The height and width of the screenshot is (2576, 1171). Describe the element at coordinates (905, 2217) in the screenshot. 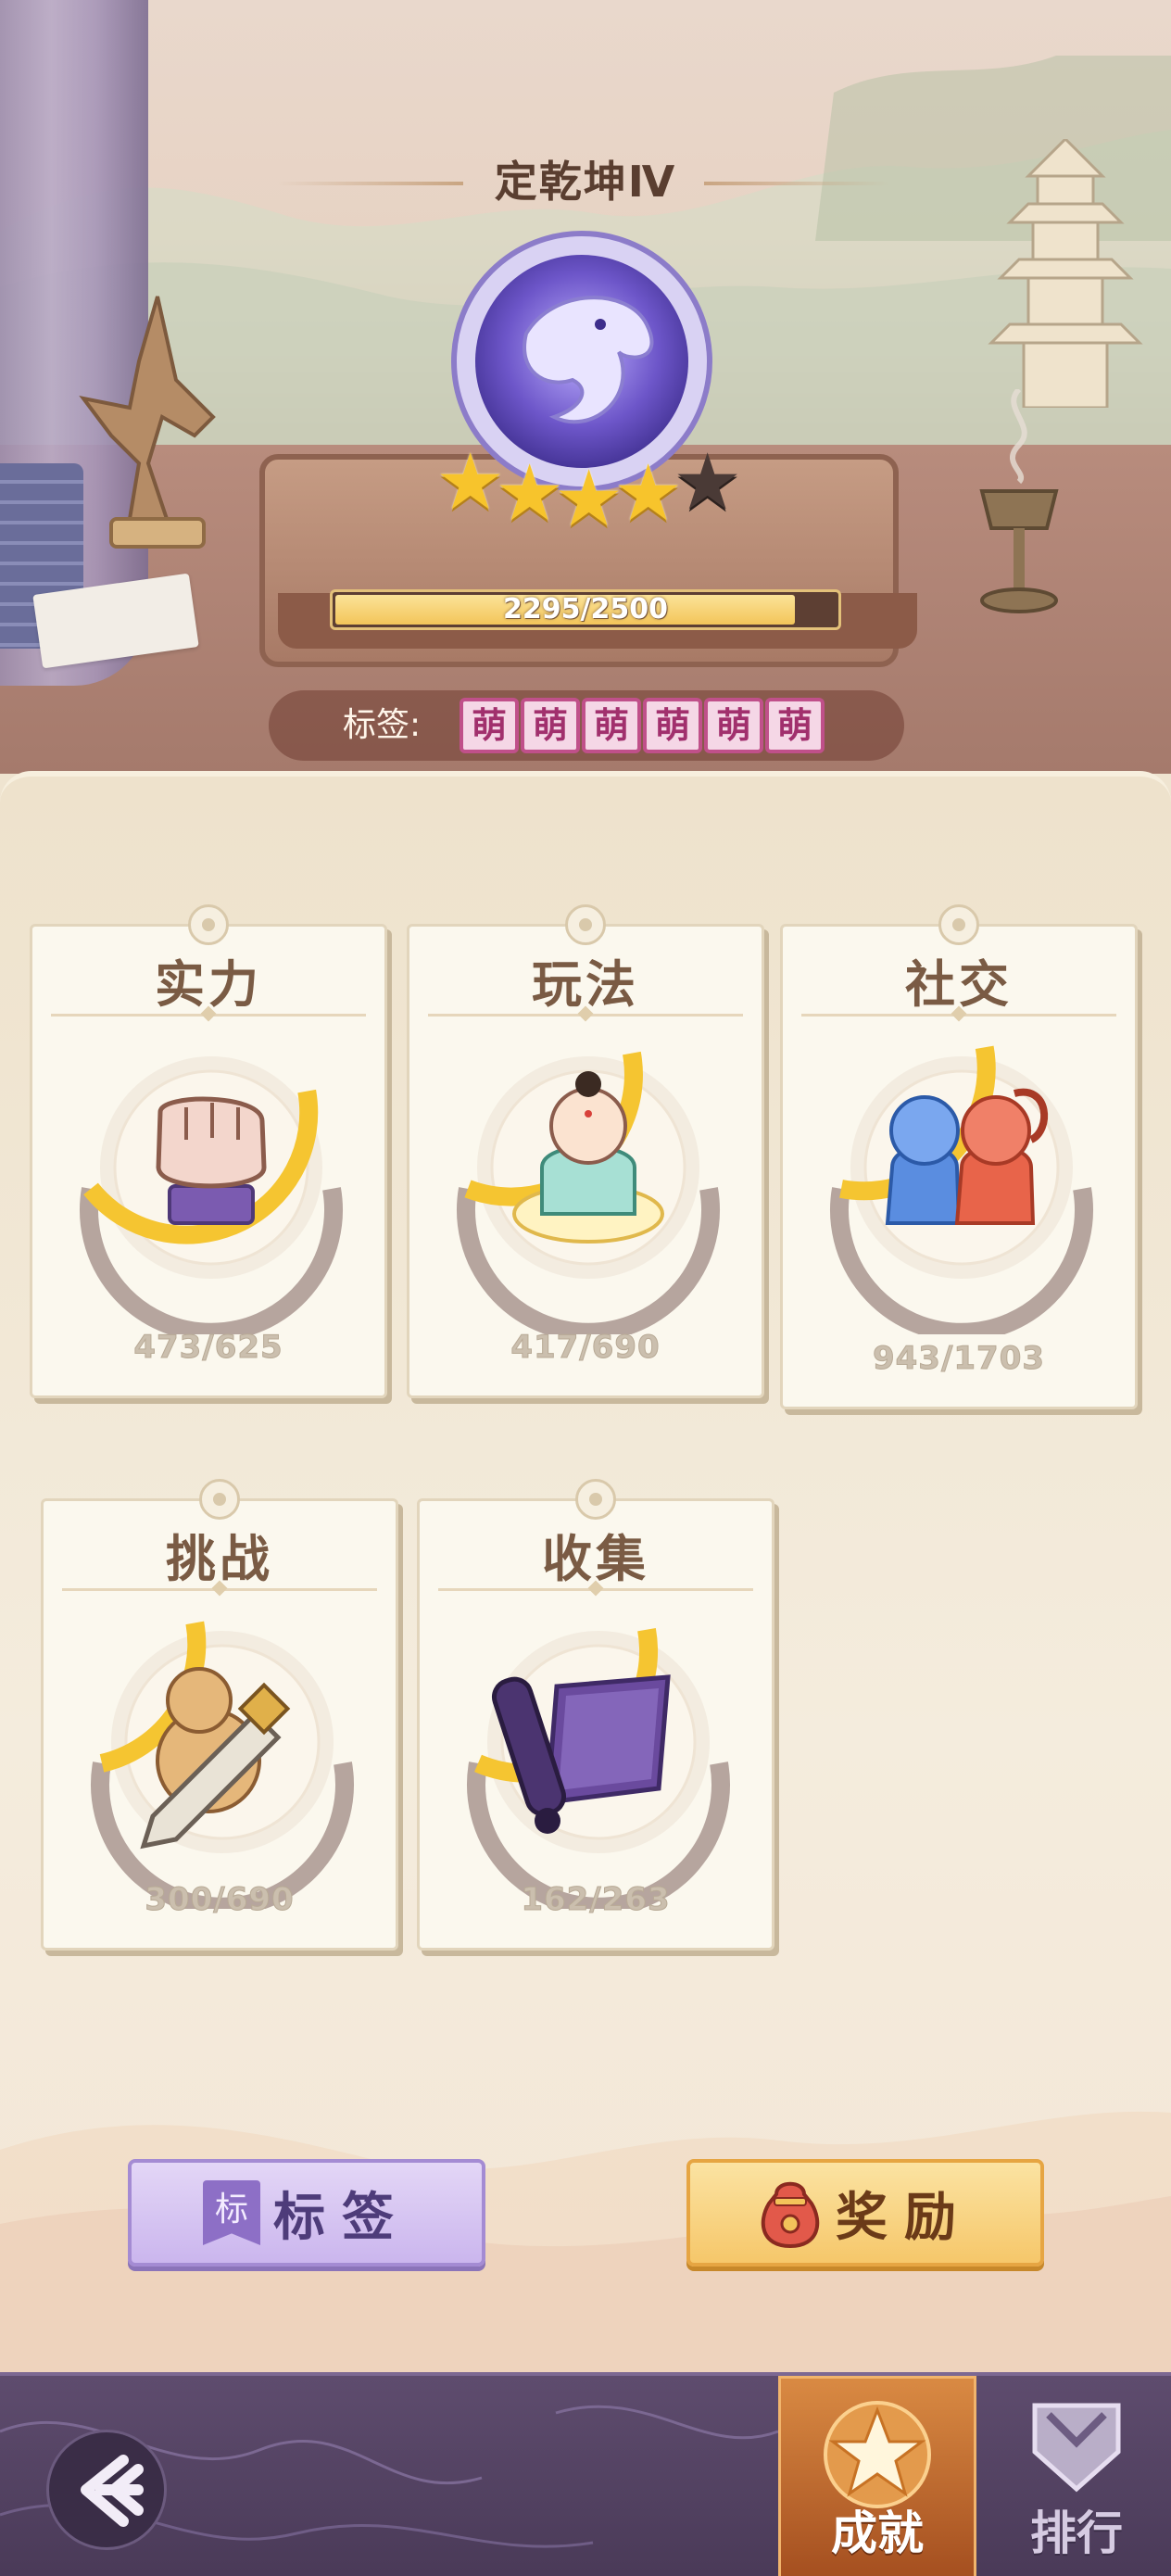

I see `reward-button-label: 奖励` at that location.